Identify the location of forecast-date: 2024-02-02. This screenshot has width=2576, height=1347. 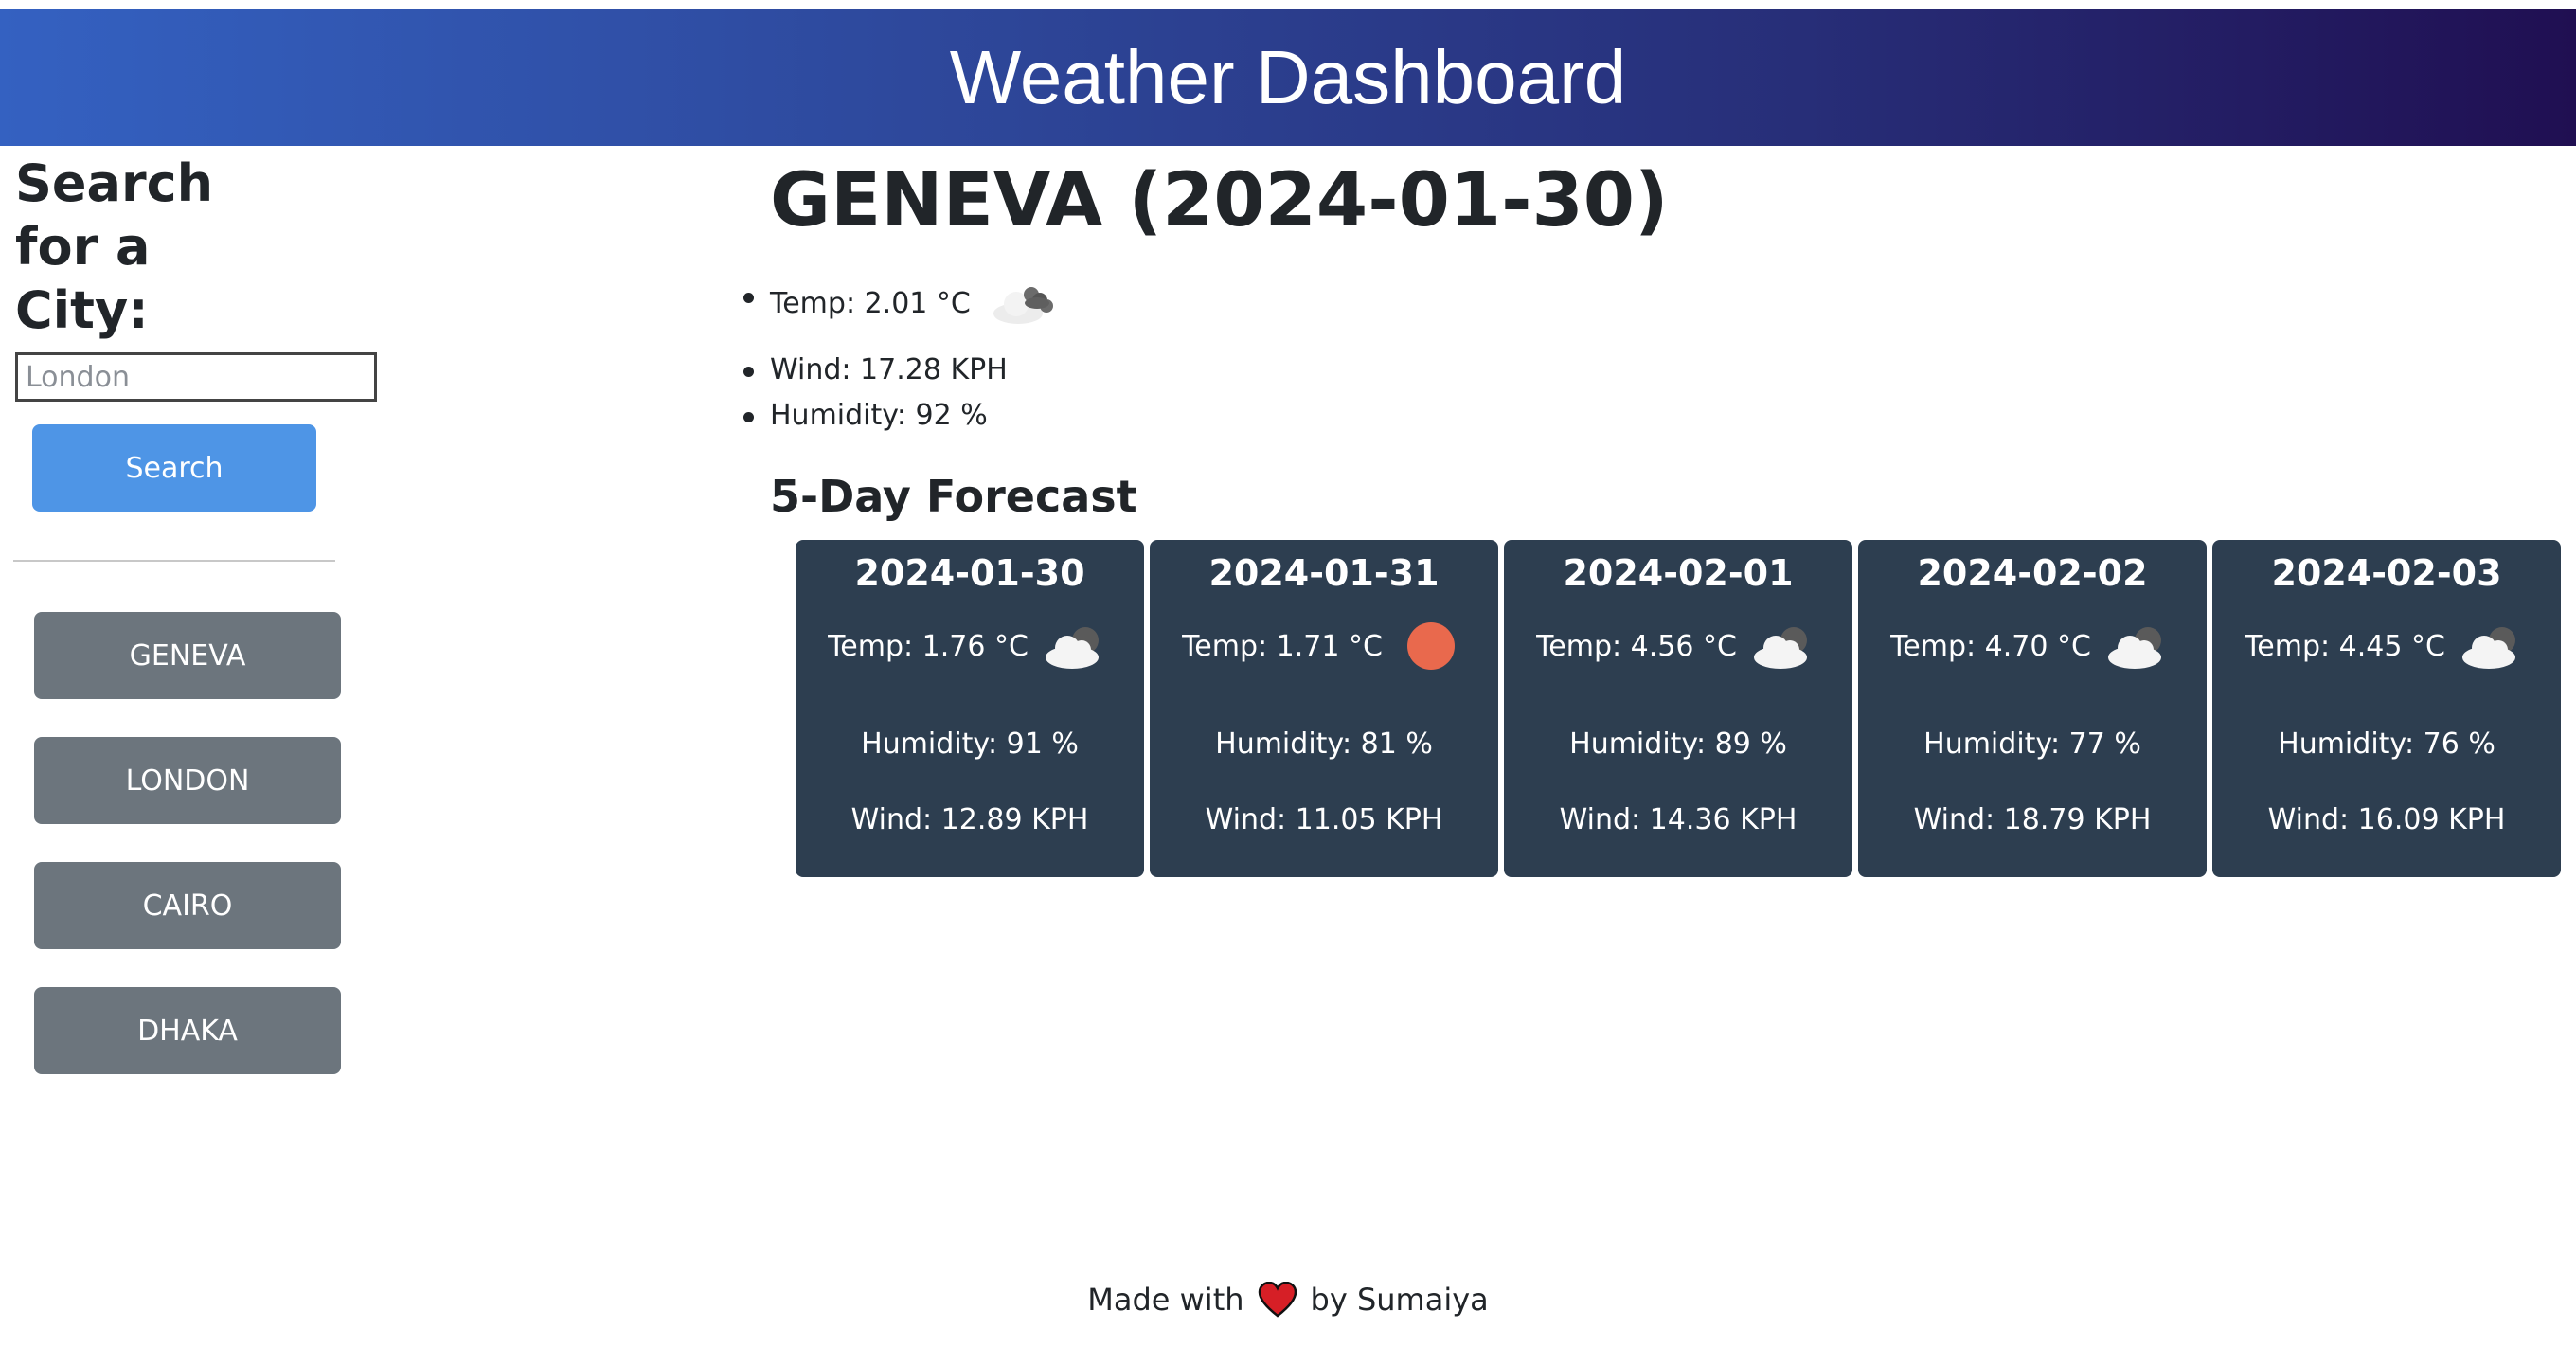
(2032, 573).